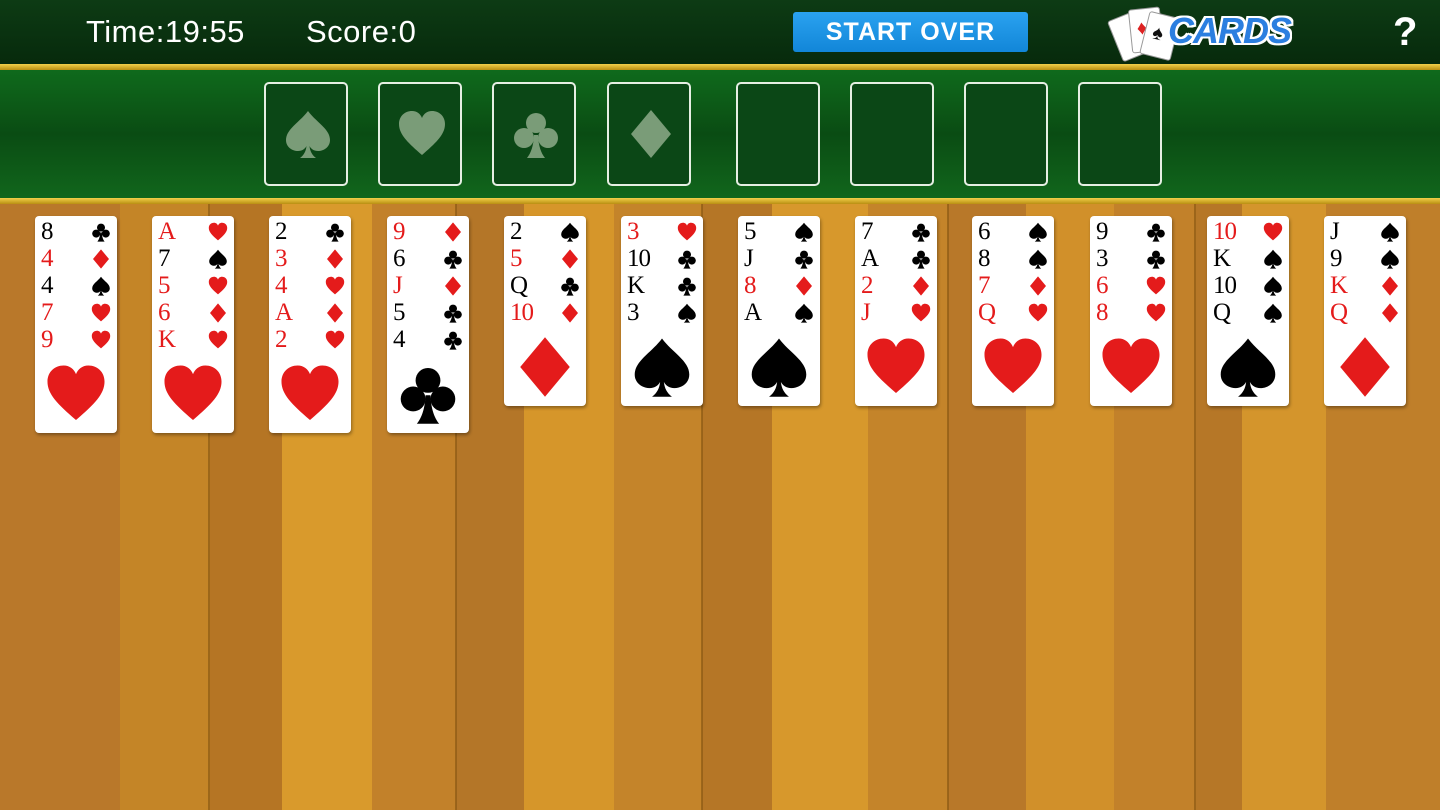  I want to click on card-rank: 5, so click(750, 231).